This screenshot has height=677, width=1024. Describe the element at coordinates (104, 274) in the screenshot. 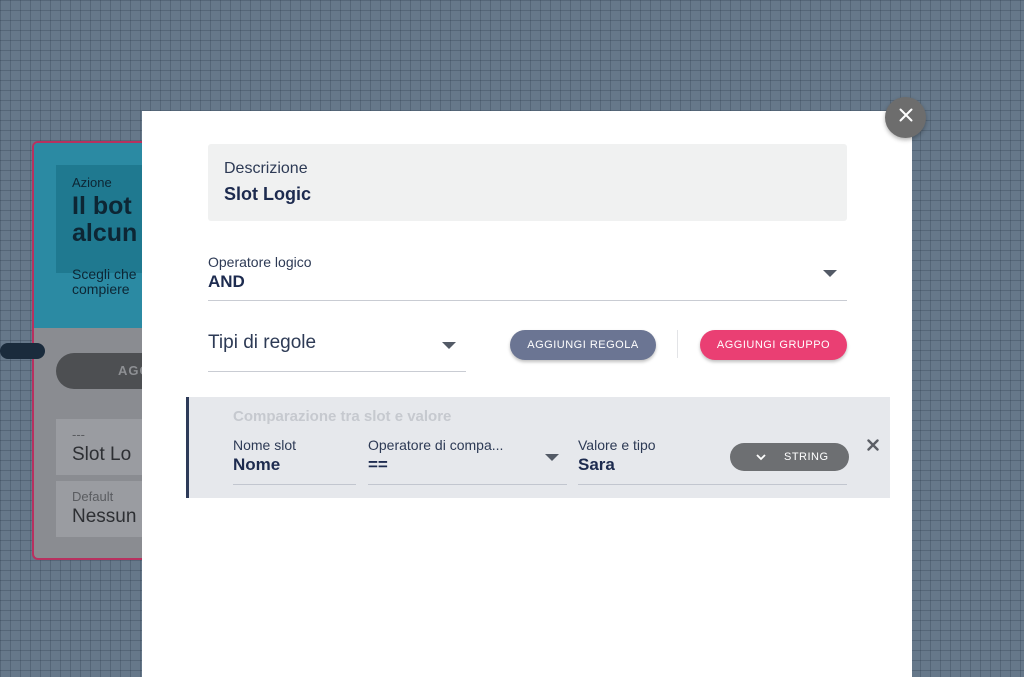

I see `node-description-line: Scegli che` at that location.